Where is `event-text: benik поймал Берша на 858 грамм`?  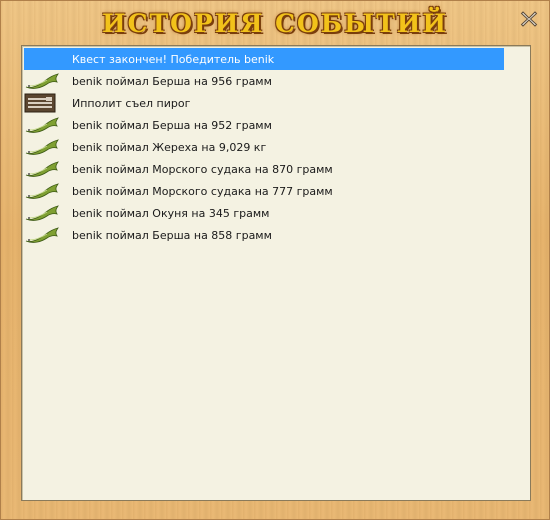 event-text: benik поймал Берша на 858 грамм is located at coordinates (172, 235).